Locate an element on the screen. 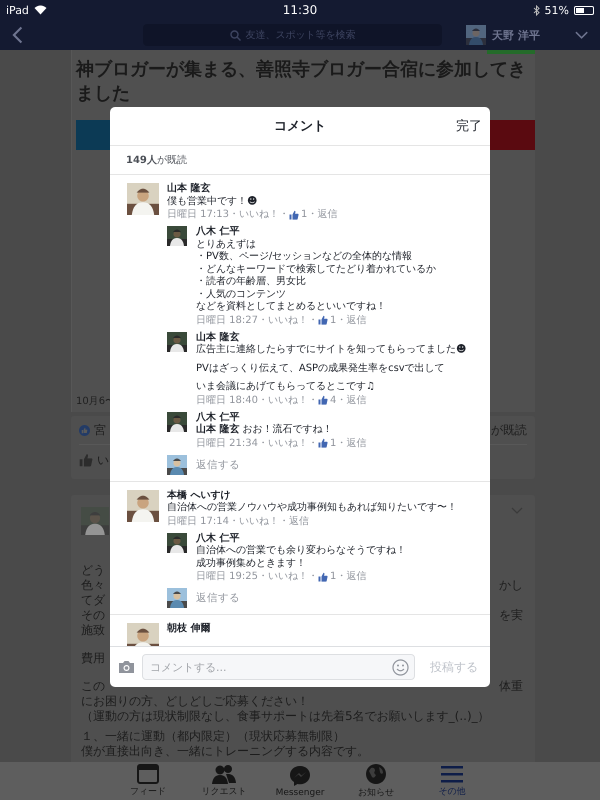  comment-text: などを資料としてまとめるといいですね！ is located at coordinates (291, 307).